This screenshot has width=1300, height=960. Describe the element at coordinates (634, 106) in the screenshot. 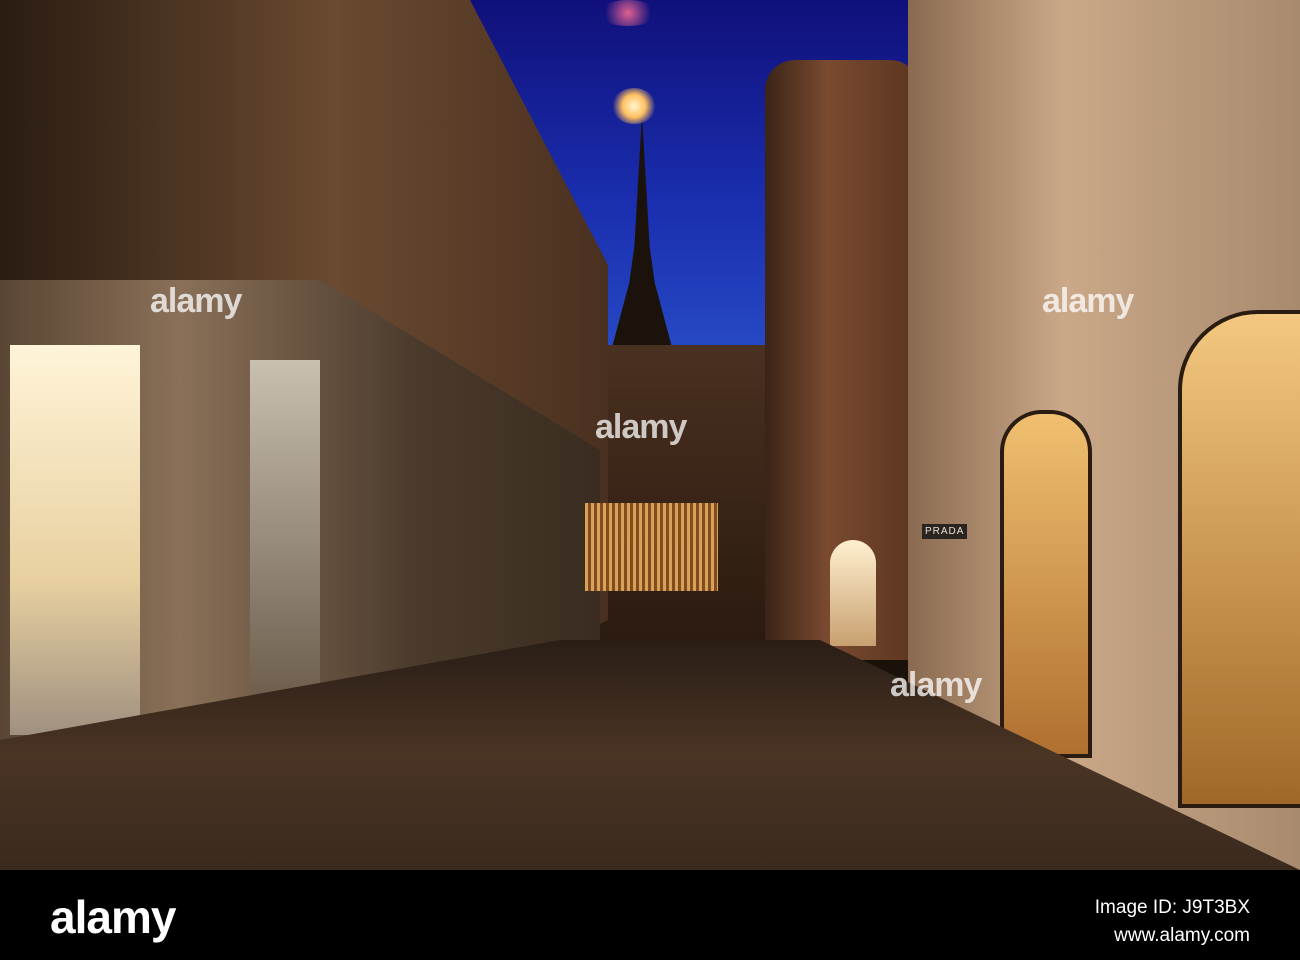

I see `street-lamp` at that location.